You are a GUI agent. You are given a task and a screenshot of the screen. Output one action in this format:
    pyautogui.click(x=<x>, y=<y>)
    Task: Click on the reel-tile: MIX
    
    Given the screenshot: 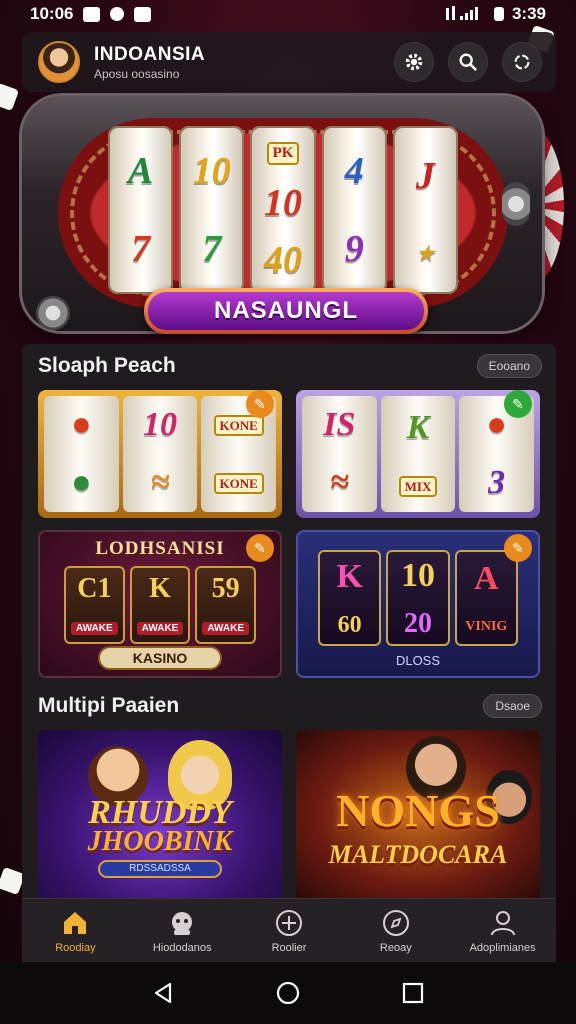 What is the action you would take?
    pyautogui.click(x=418, y=486)
    